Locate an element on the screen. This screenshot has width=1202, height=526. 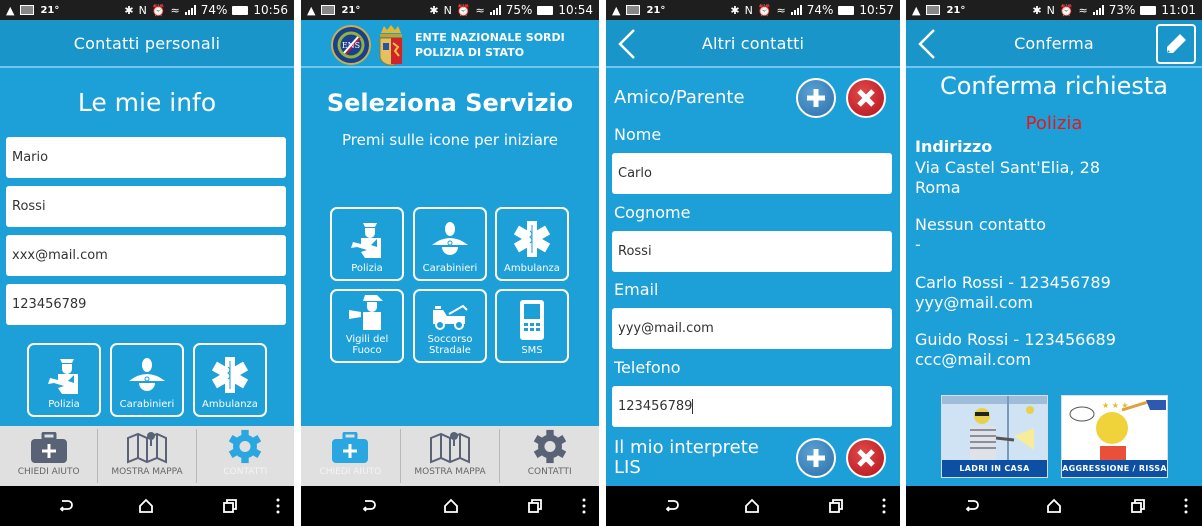
burglar-illustration-icon is located at coordinates (994, 428).